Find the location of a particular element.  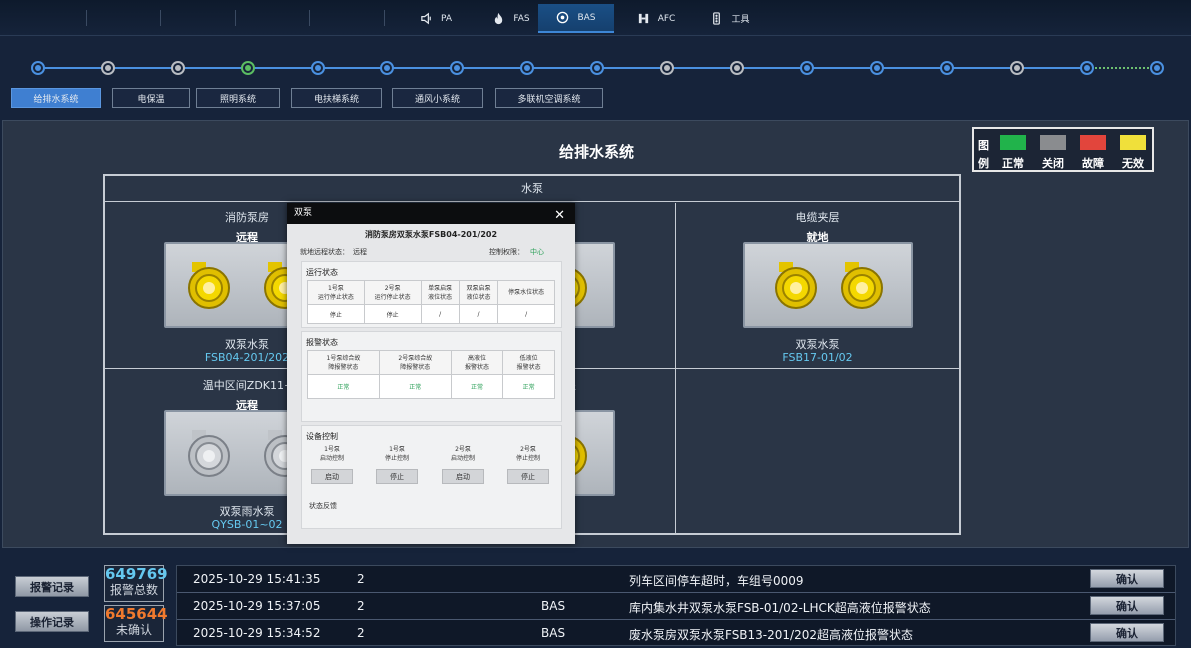

close-icon: ✕ is located at coordinates (559, 215).